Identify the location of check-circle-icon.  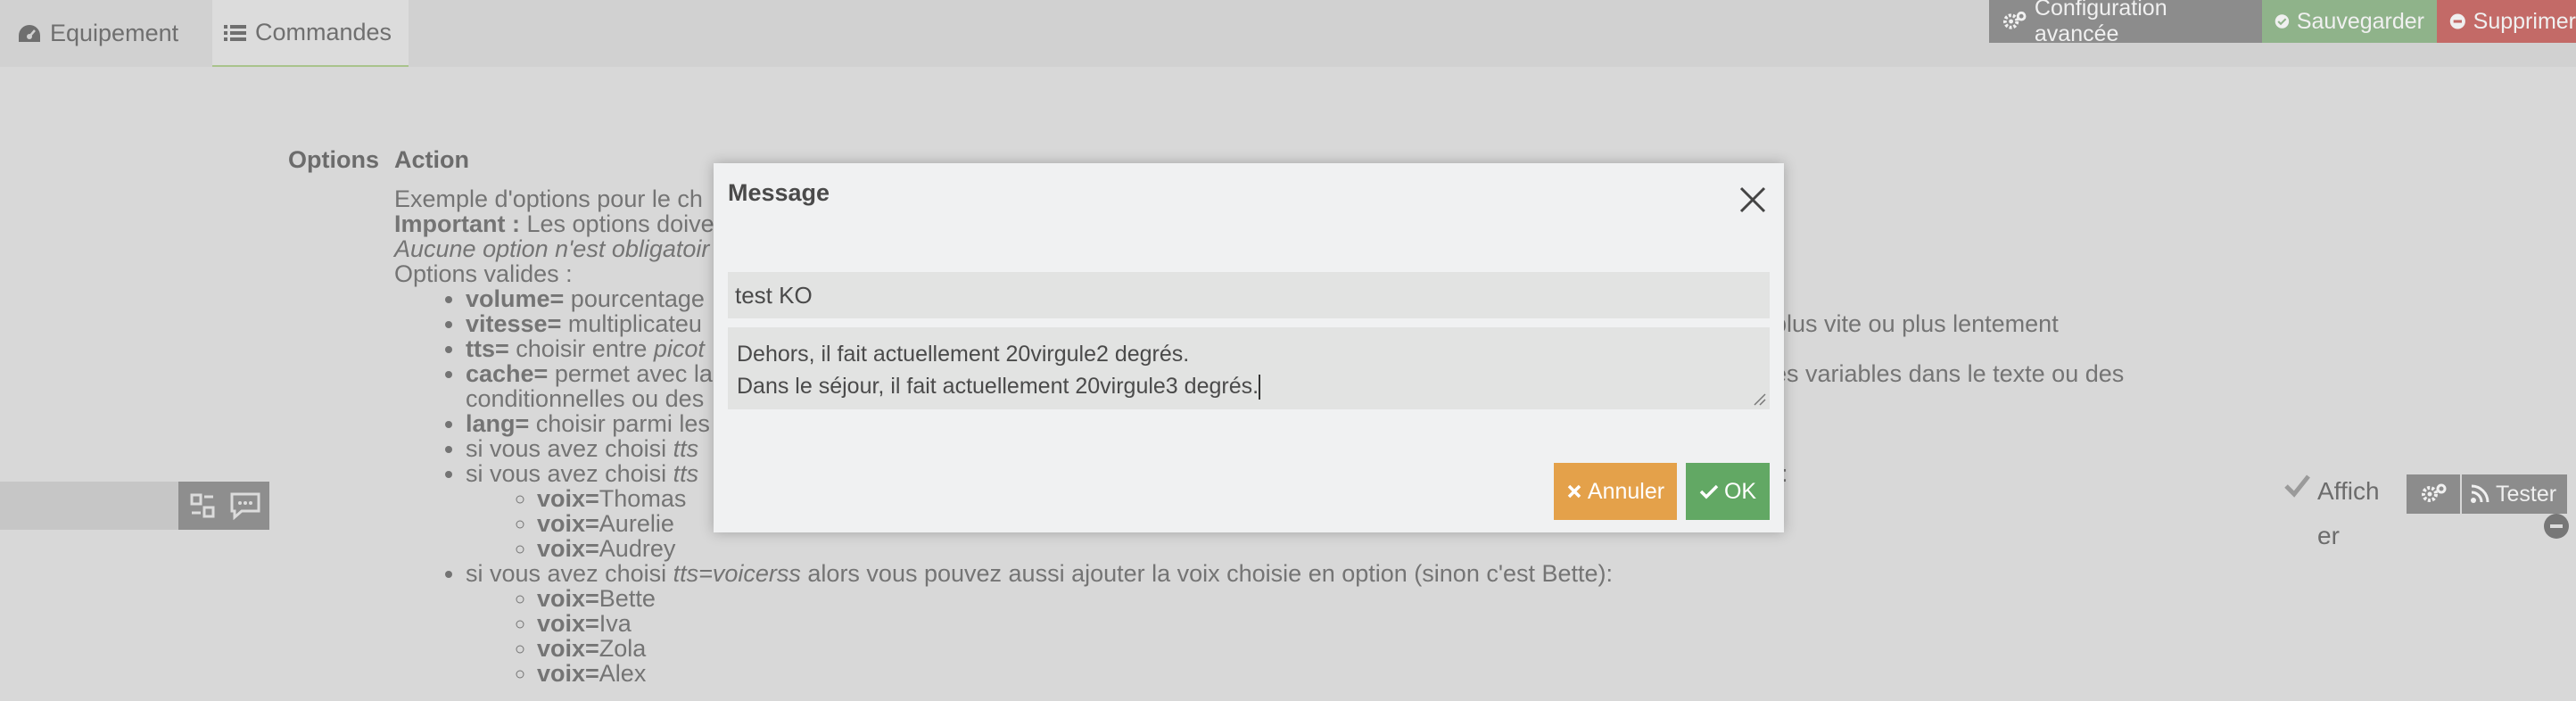
(2282, 22).